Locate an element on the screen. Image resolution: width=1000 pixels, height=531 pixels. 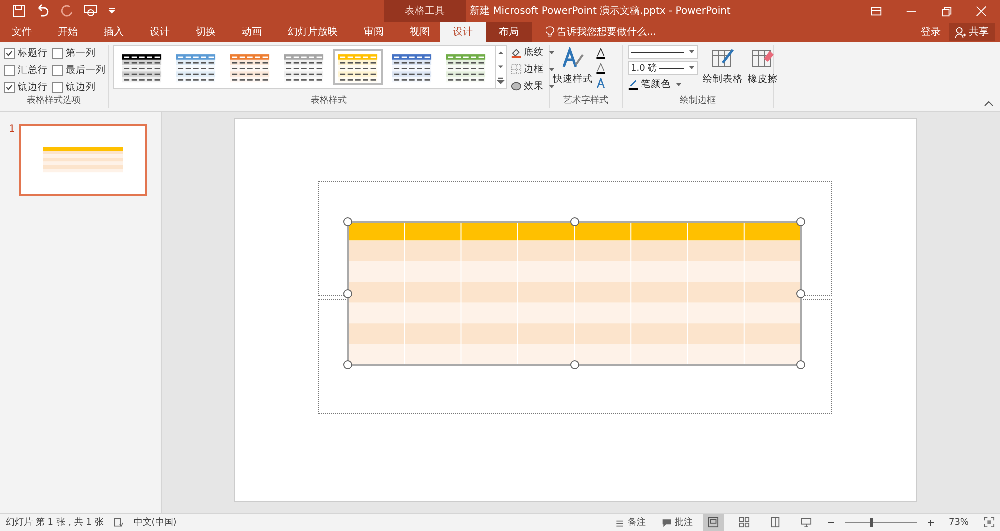
notes-button: 备注 is located at coordinates (630, 522).